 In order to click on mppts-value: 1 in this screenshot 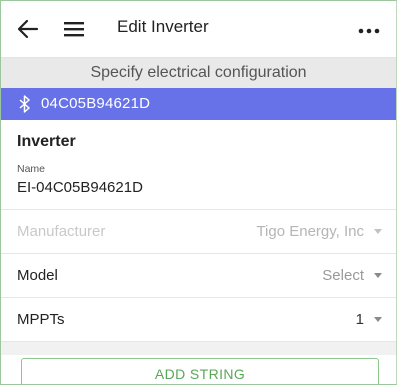, I will do `click(360, 319)`.